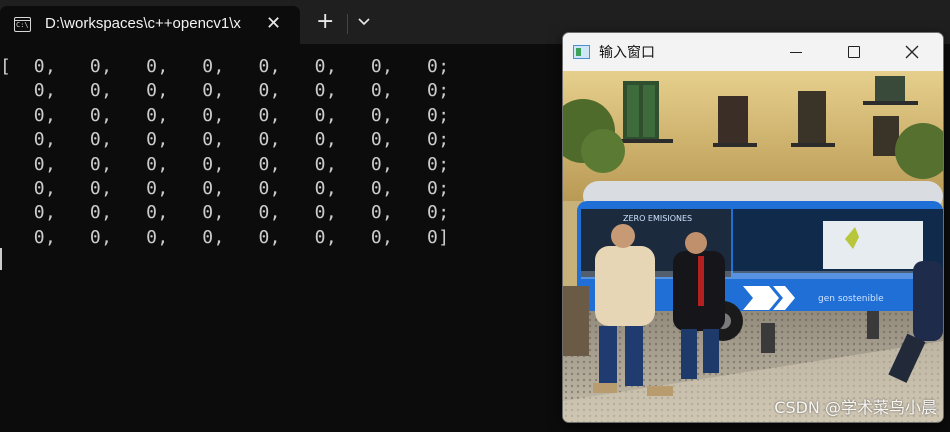  Describe the element at coordinates (581, 52) in the screenshot. I see `opencv-window-icon` at that location.